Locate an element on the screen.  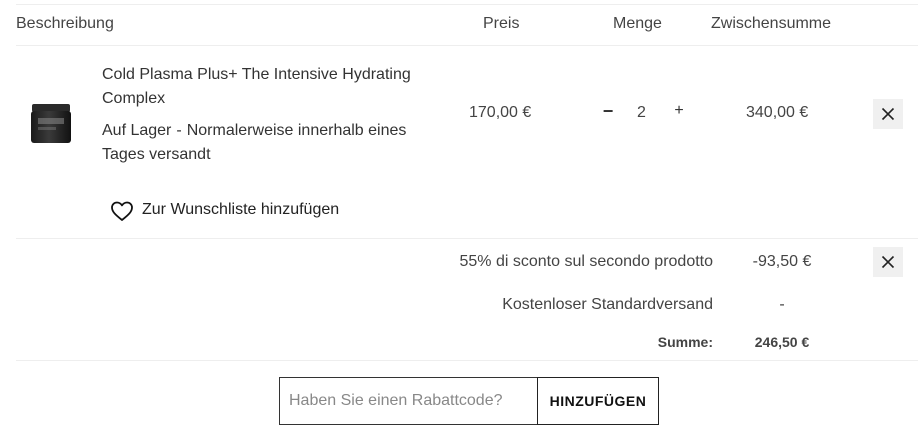
quantity-increase-button: + is located at coordinates (679, 113).